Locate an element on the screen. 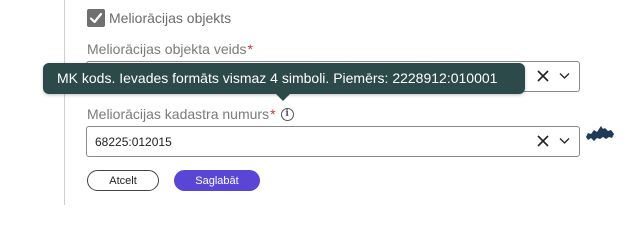 The width and height of the screenshot is (627, 240). cadastre-label-text: Meliorācijas kadastra numurs is located at coordinates (178, 114).